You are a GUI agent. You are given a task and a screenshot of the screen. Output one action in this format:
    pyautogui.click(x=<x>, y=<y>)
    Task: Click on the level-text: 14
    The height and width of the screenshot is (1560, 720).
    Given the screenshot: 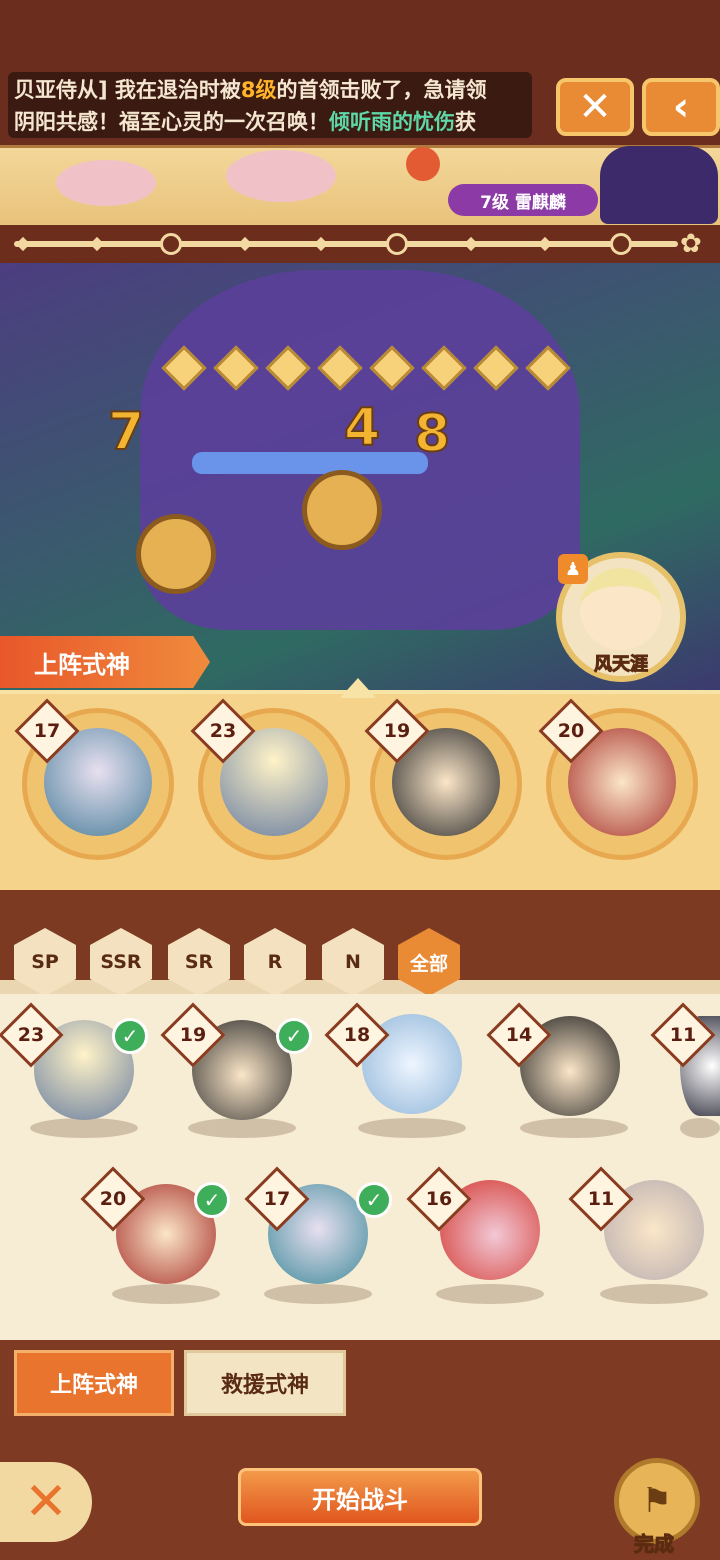 What is the action you would take?
    pyautogui.click(x=519, y=1035)
    